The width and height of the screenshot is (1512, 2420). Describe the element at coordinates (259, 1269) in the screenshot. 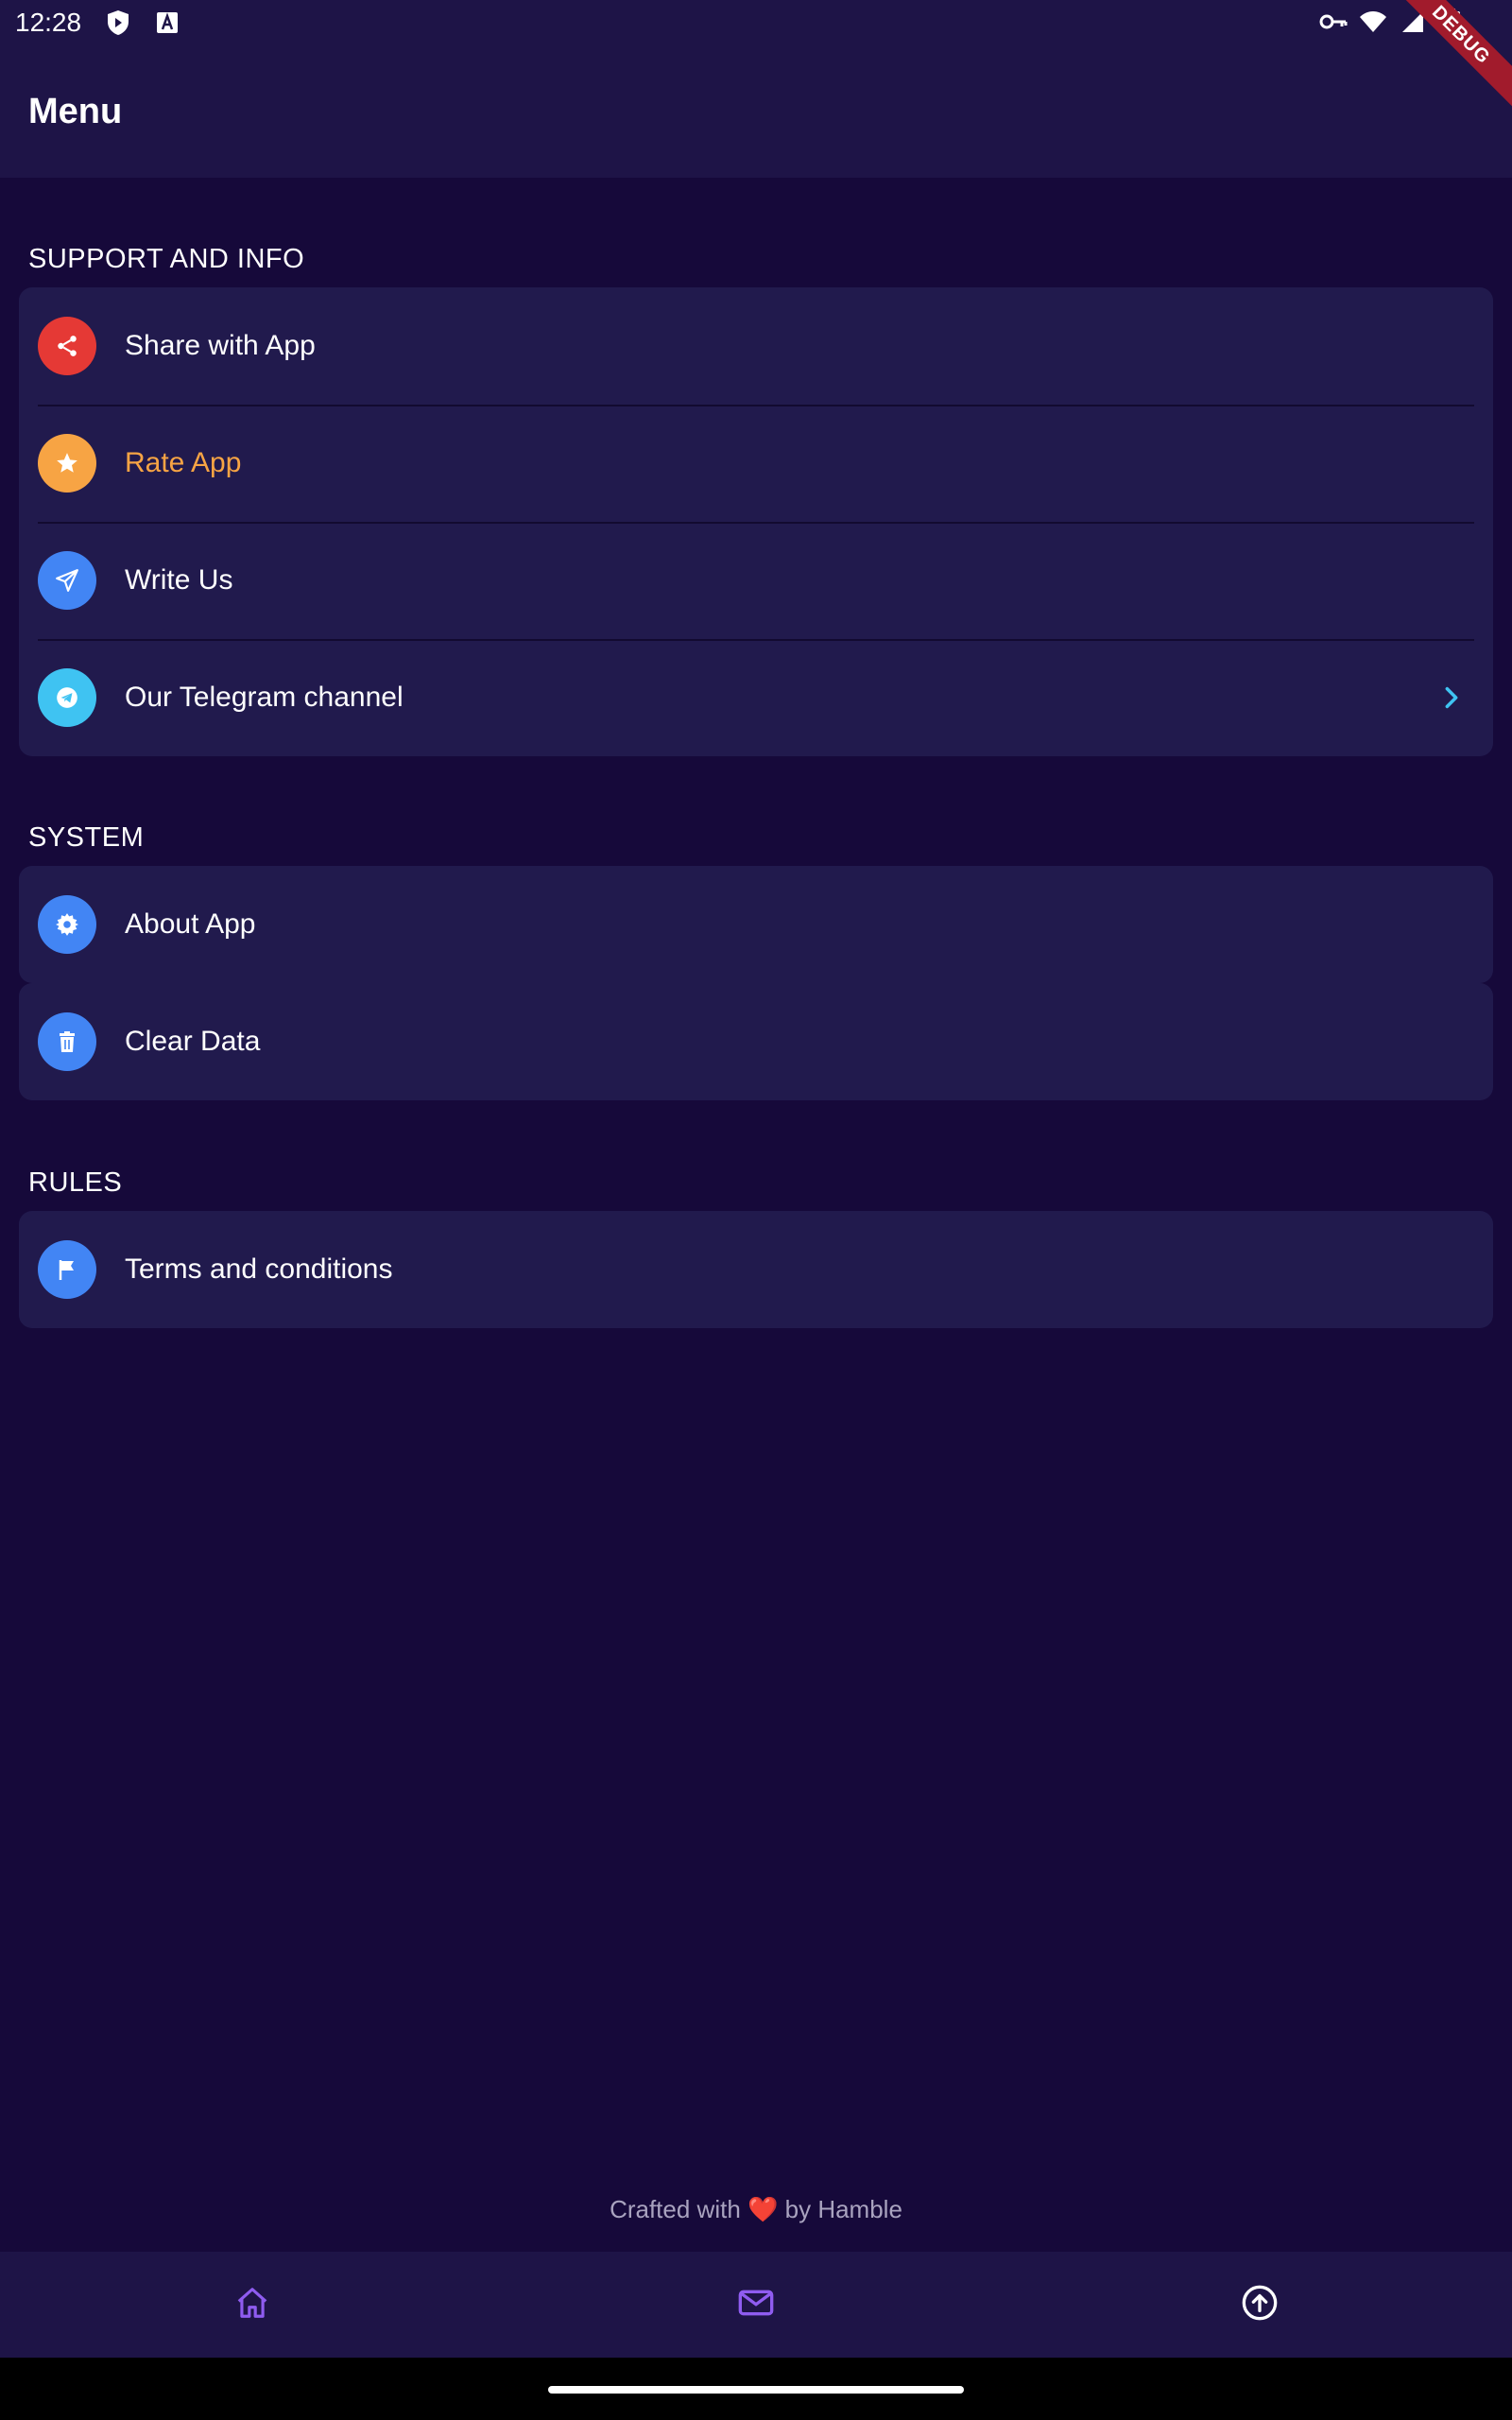

I see `menu-item-label: Terms and conditions` at that location.